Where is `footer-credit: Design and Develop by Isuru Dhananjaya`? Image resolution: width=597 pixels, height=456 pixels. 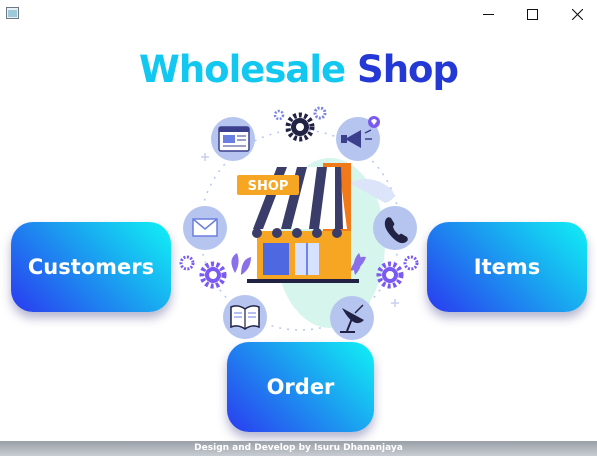 footer-credit: Design and Develop by Isuru Dhananjaya is located at coordinates (298, 448).